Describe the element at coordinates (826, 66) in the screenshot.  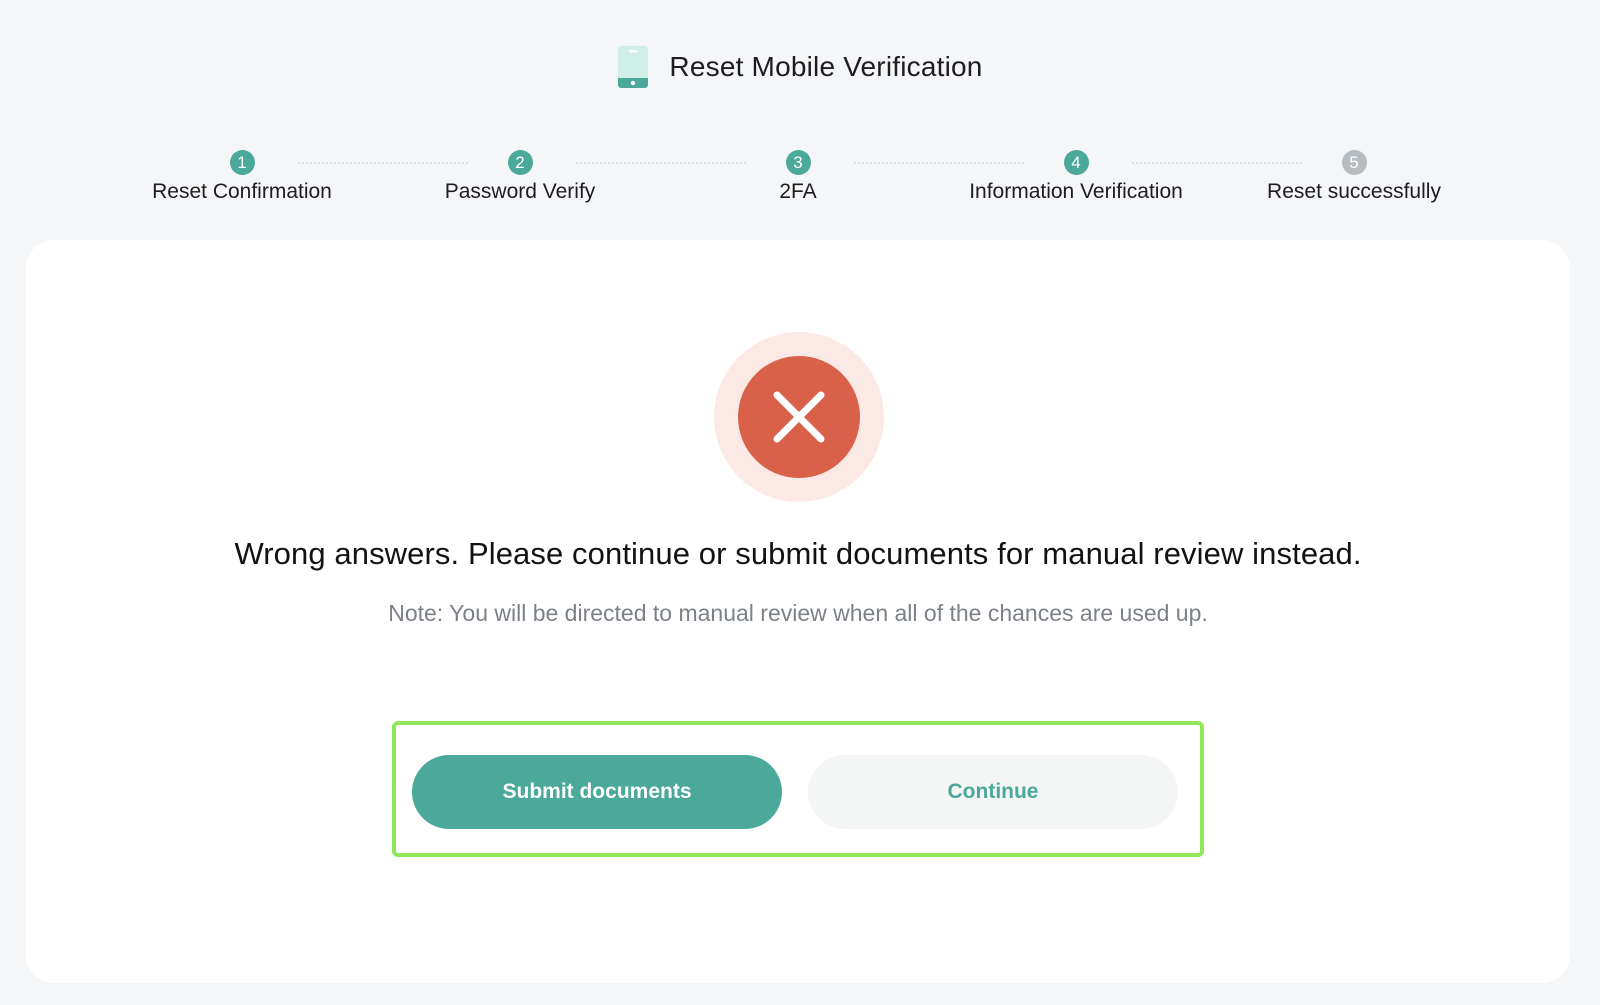
I see `page-title: Reset Mobile Verification` at that location.